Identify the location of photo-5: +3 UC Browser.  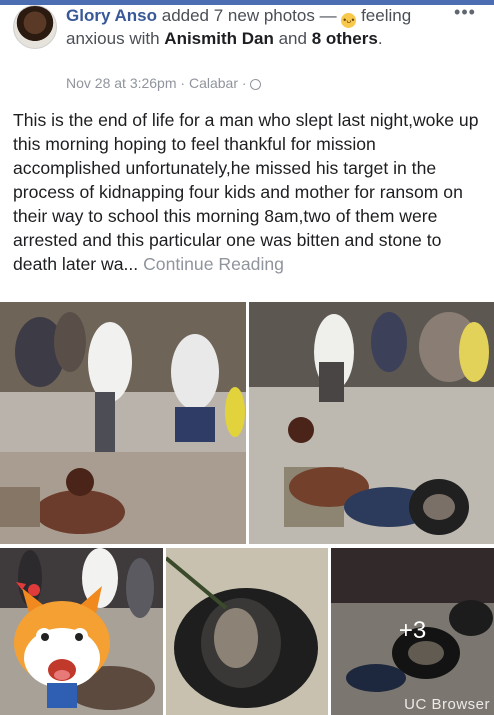
(412, 631).